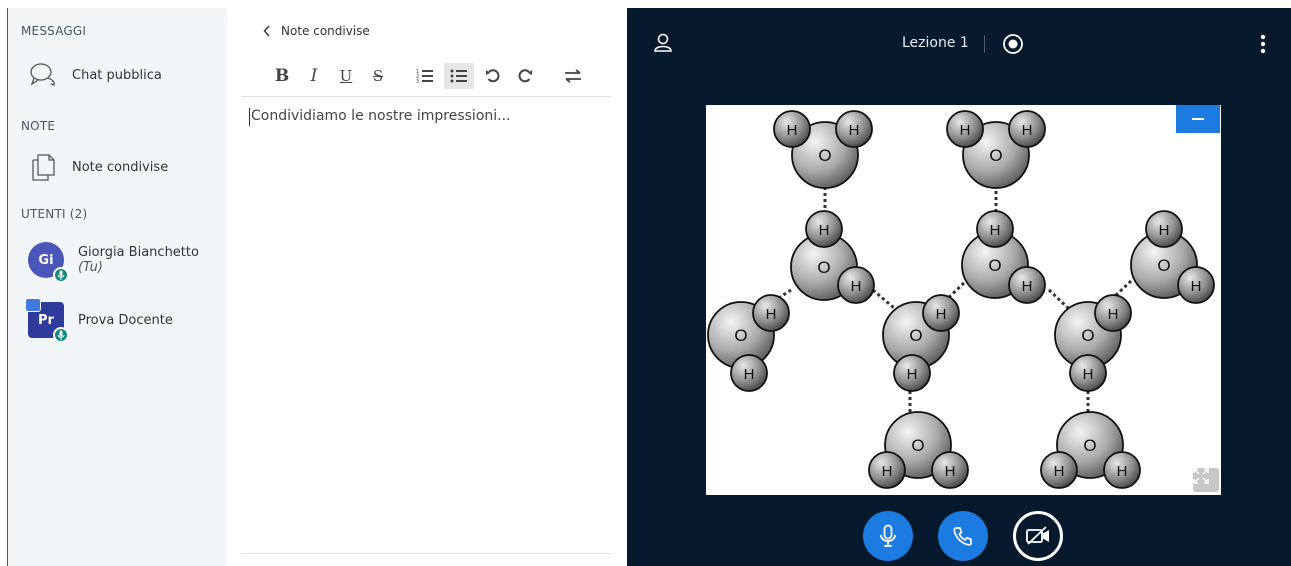 The image size is (1291, 566). I want to click on microphone-button, so click(888, 536).